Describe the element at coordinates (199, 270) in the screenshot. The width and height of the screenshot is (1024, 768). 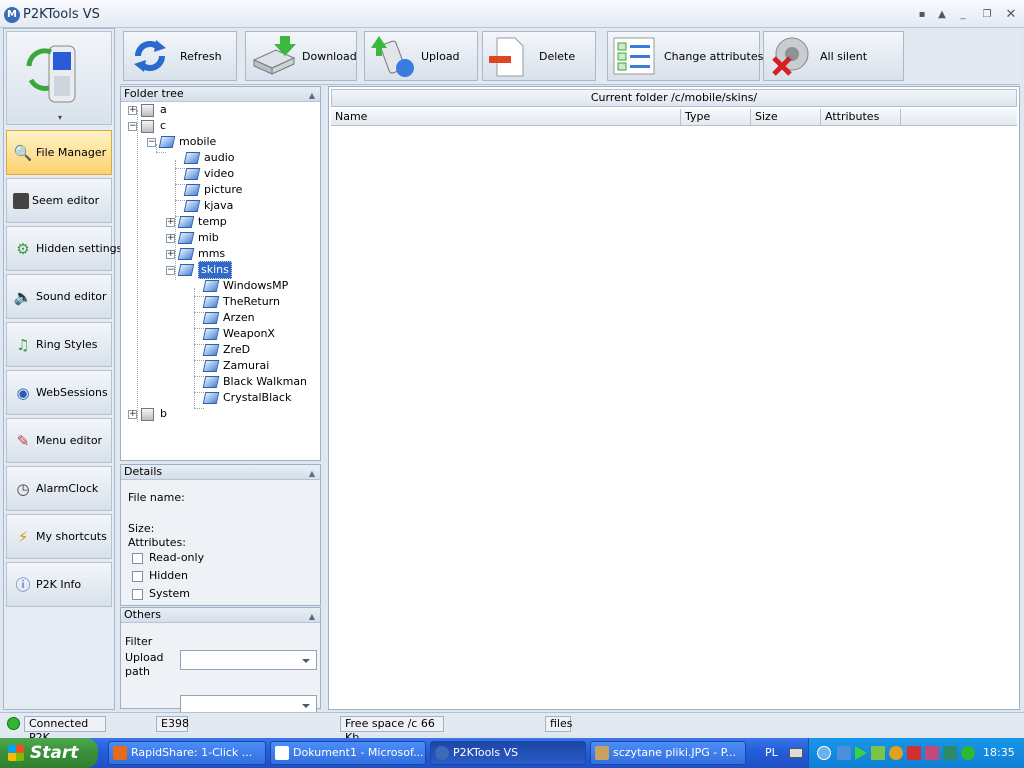
I see `tree-node-skins: − skins` at that location.